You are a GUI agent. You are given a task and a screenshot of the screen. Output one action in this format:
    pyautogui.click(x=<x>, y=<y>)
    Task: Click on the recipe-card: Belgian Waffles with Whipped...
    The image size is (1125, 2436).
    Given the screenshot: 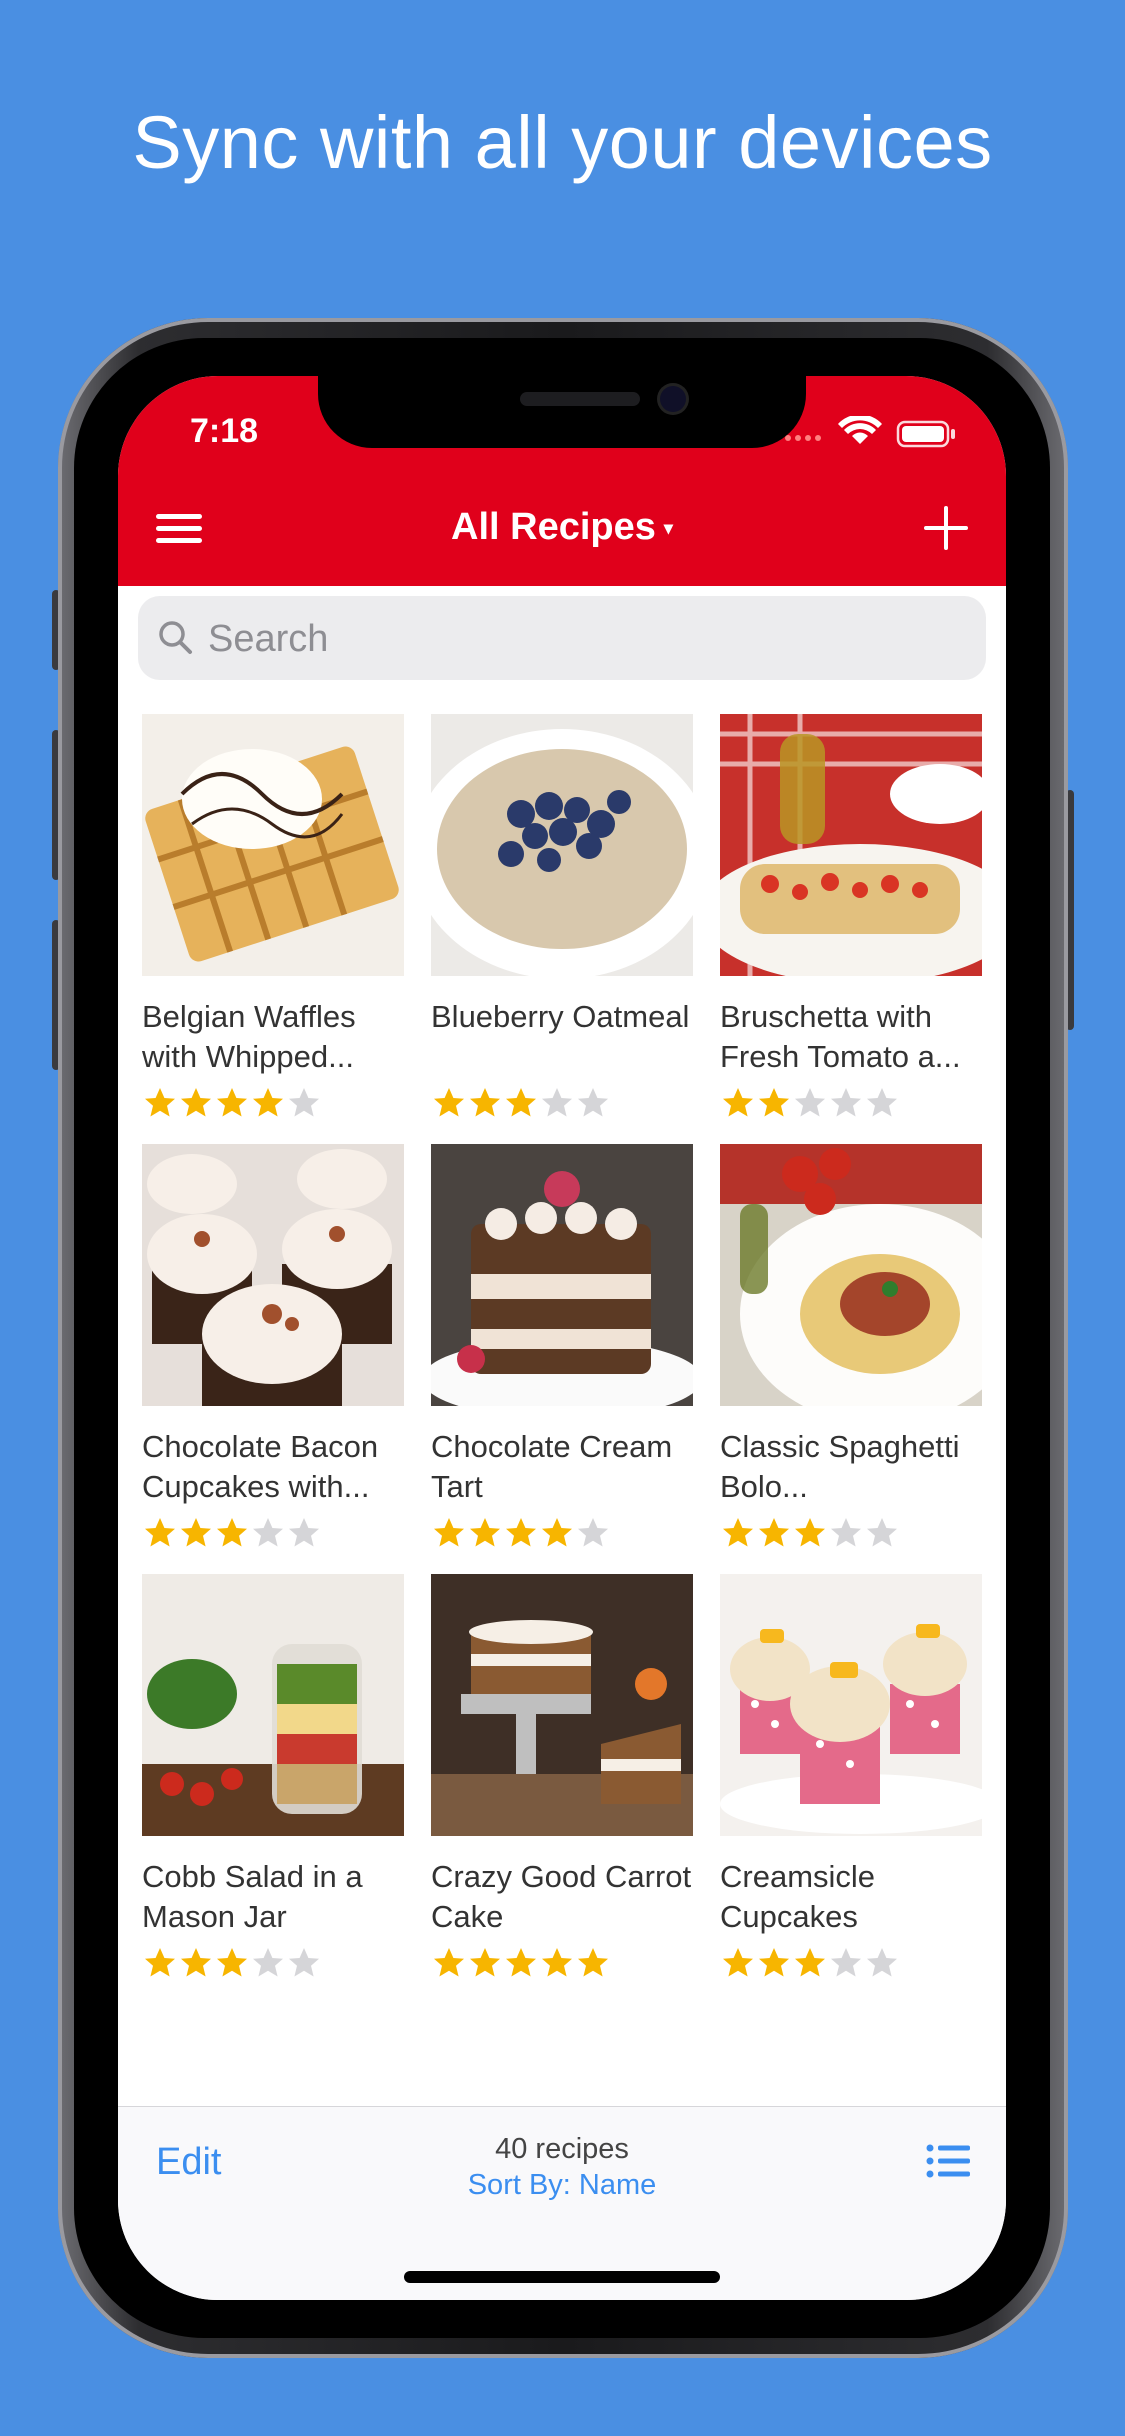 What is the action you would take?
    pyautogui.click(x=273, y=917)
    